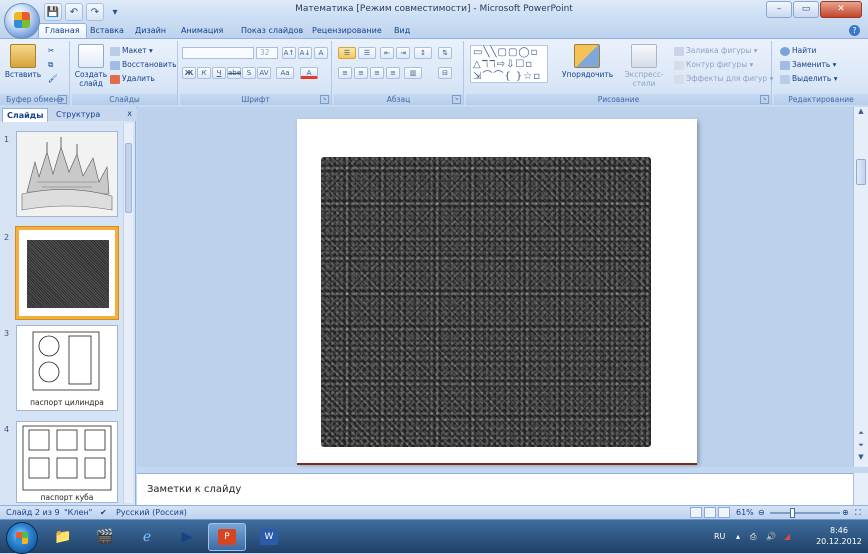 Image resolution: width=868 pixels, height=554 pixels. I want to click on clipboard-dialog-launcher: ↘, so click(62, 99).